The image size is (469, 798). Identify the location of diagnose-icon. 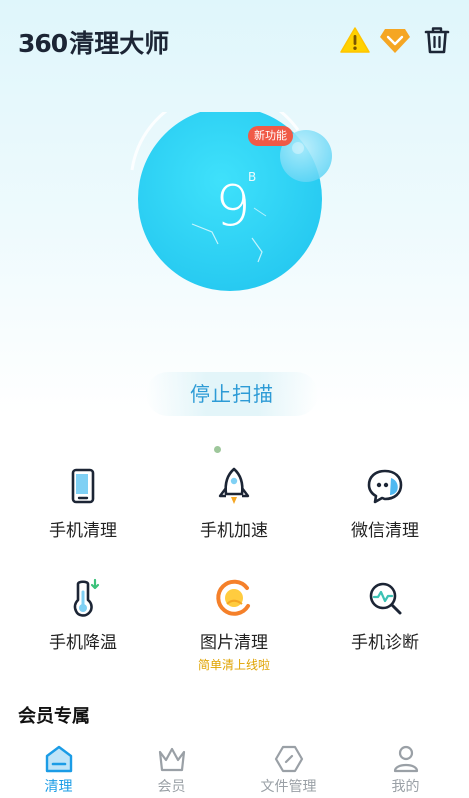
(385, 598).